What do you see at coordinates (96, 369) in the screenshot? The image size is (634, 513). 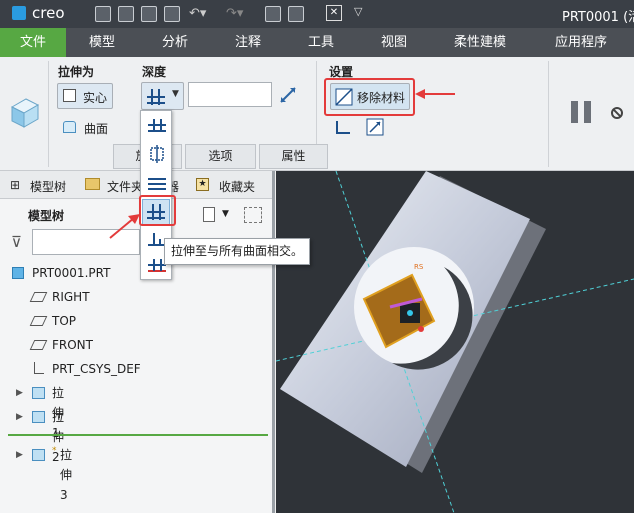 I see `tree-item-label: PRT_CSYS_DEF` at bounding box center [96, 369].